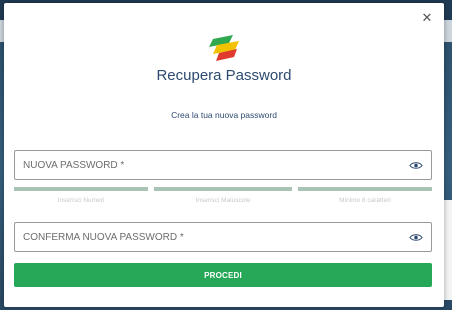 This screenshot has height=310, width=452. I want to click on strength-label-numbers: Inserisci Numeri, so click(81, 200).